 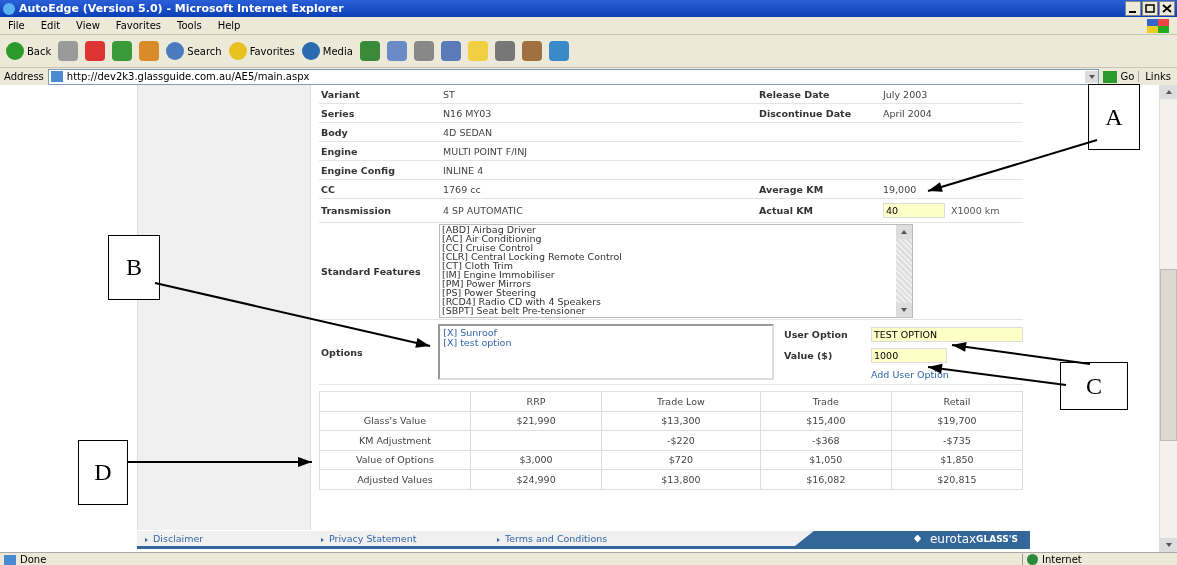 I want to click on column-header: Trade, so click(x=826, y=401).